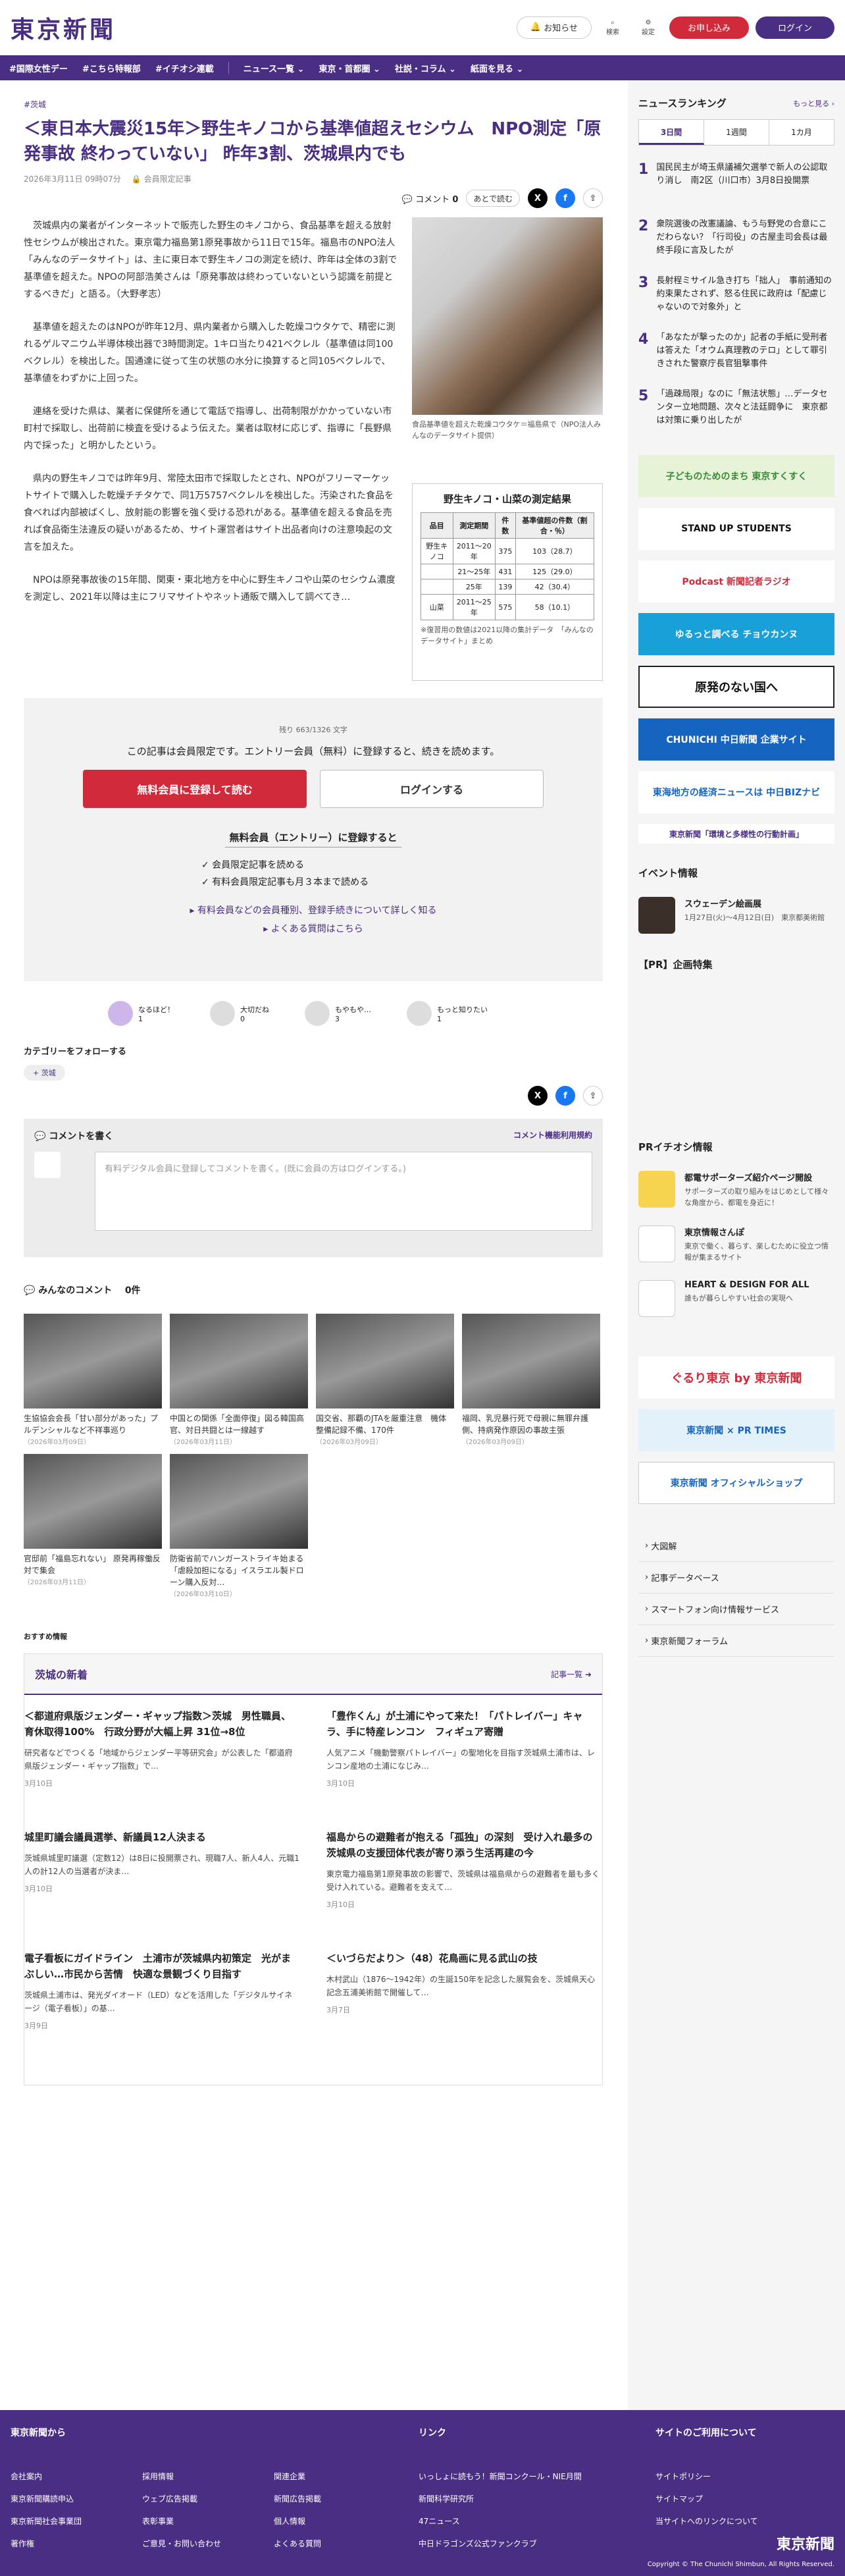 The image size is (845, 2576). Describe the element at coordinates (188, 2521) in the screenshot. I see `footer-link: 表彰事業` at that location.